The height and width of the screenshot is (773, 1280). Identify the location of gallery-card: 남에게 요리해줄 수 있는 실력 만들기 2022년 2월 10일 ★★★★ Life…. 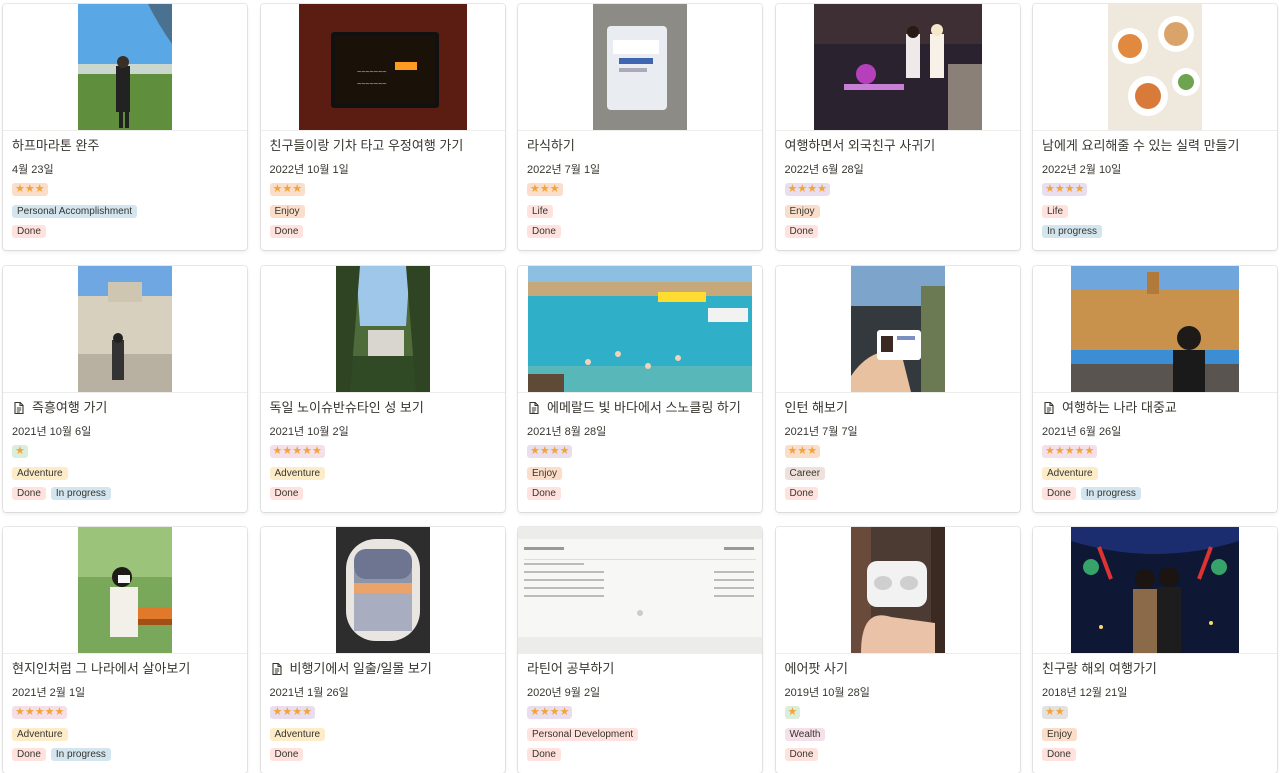
(1155, 127).